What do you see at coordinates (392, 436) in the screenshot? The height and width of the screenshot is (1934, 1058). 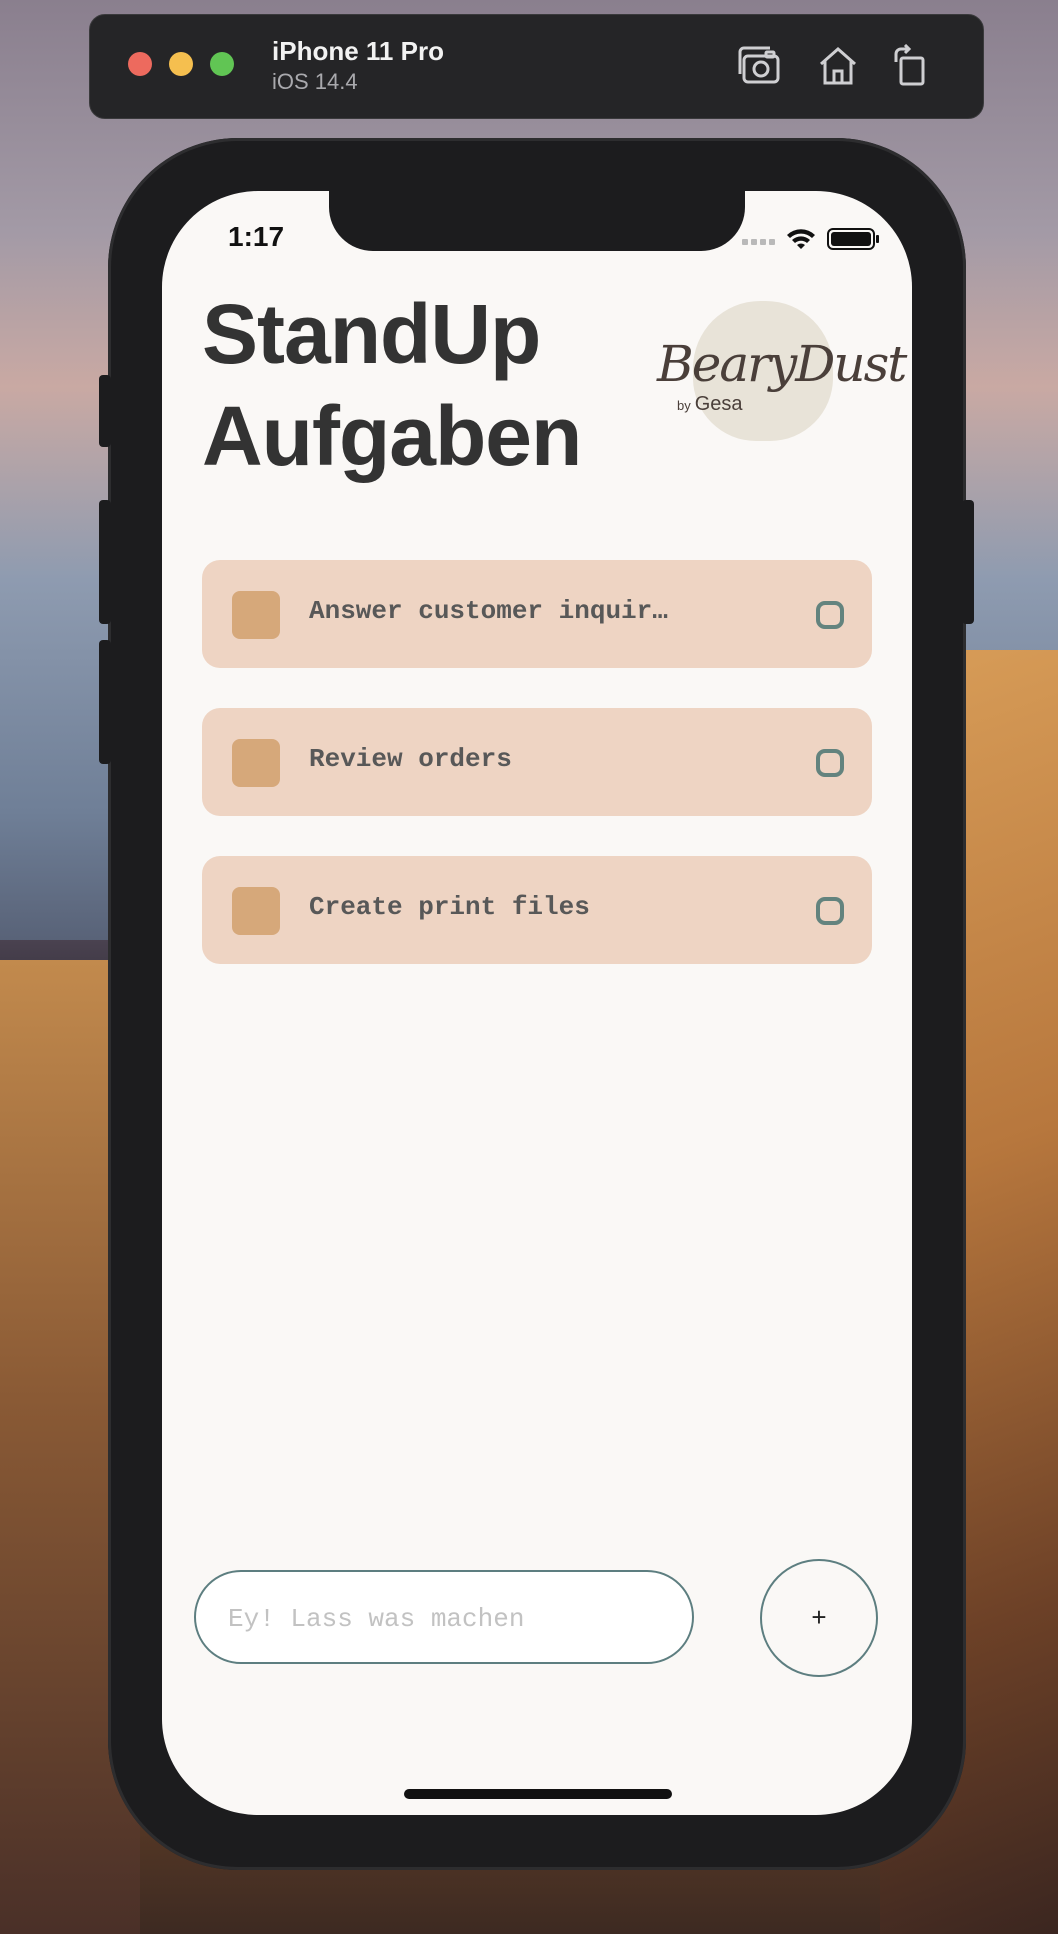 I see `title-line-2: Aufgaben` at bounding box center [392, 436].